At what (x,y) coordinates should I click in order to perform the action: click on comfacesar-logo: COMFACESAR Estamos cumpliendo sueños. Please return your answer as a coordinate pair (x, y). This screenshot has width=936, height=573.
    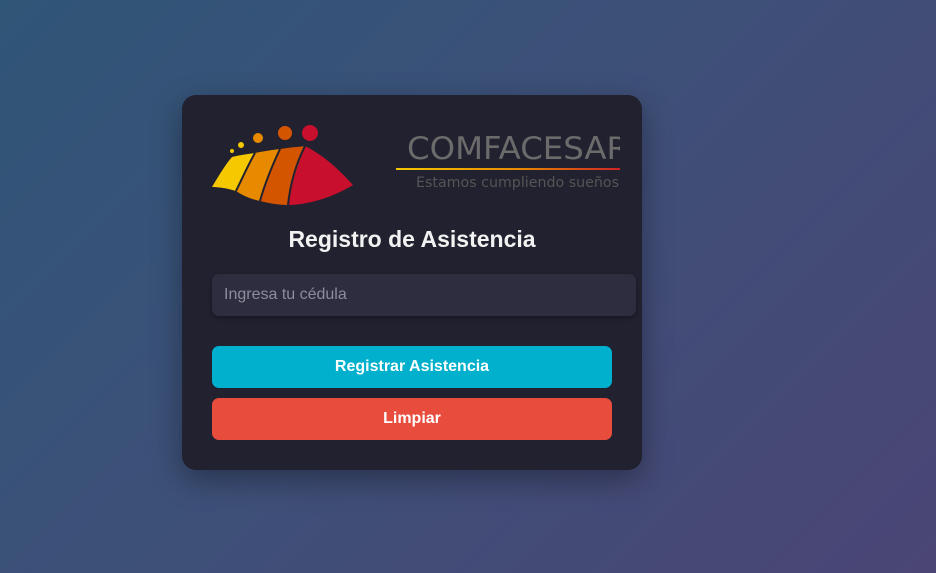
    Looking at the image, I should click on (415, 166).